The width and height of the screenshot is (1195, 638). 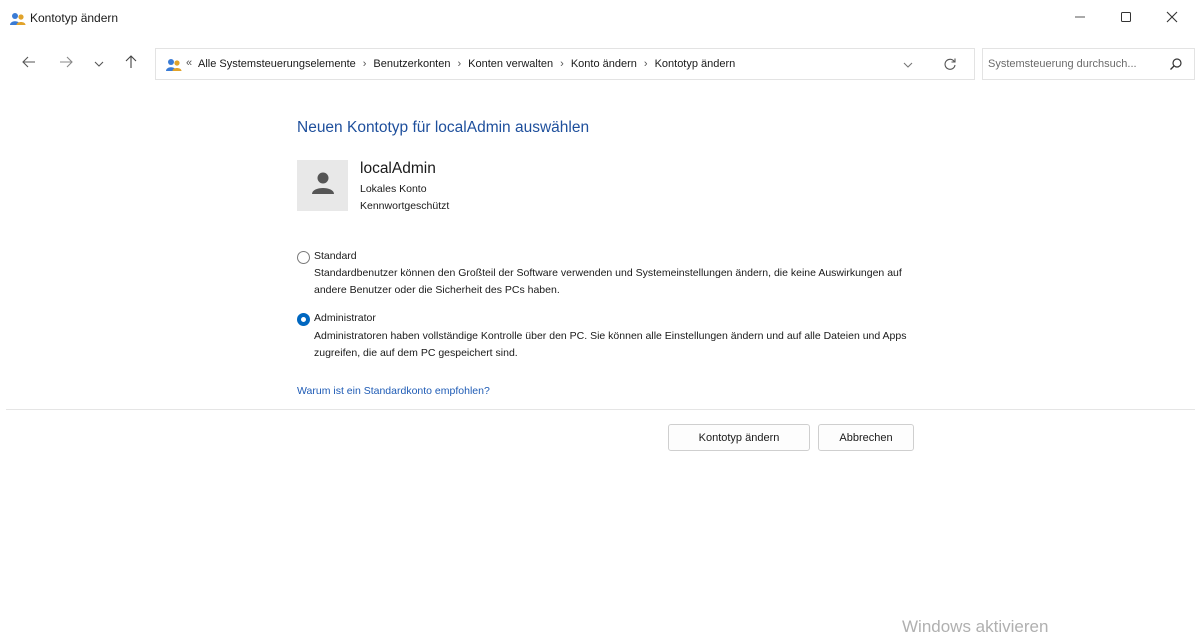 What do you see at coordinates (303, 257) in the screenshot?
I see `standard-radio` at bounding box center [303, 257].